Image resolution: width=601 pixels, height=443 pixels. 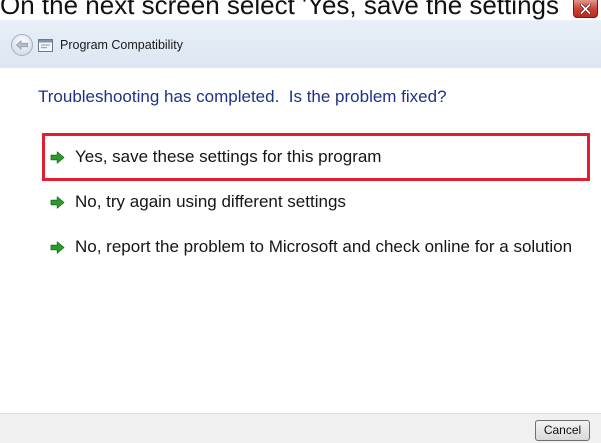 I want to click on dialog-header: Program Compatibility, so click(x=300, y=44).